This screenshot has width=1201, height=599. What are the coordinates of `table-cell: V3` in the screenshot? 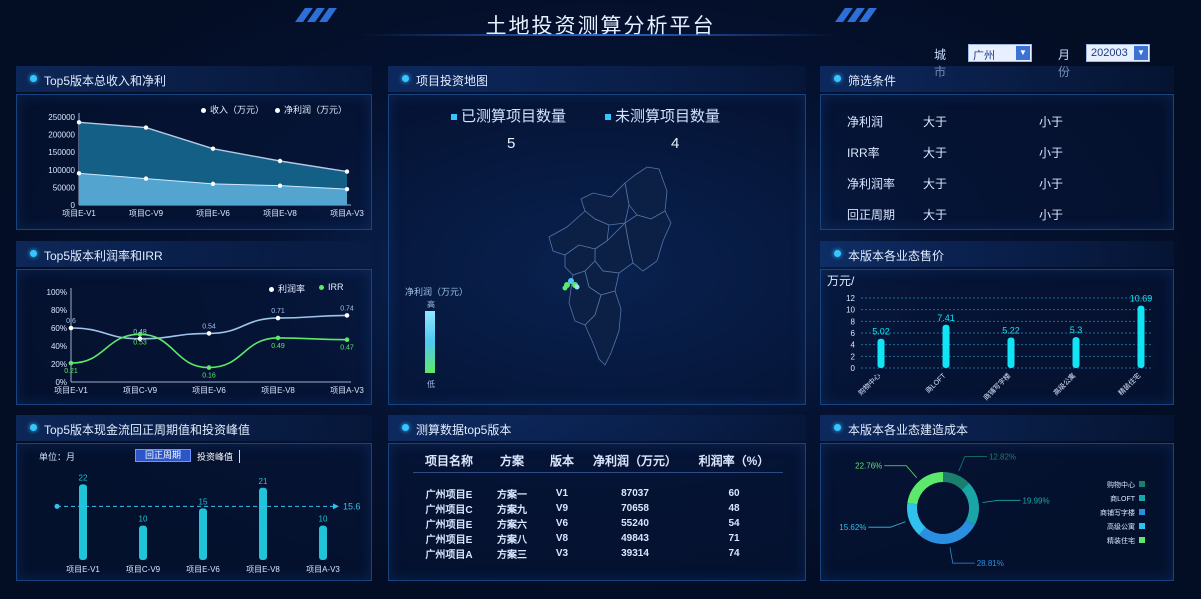 It's located at (562, 553).